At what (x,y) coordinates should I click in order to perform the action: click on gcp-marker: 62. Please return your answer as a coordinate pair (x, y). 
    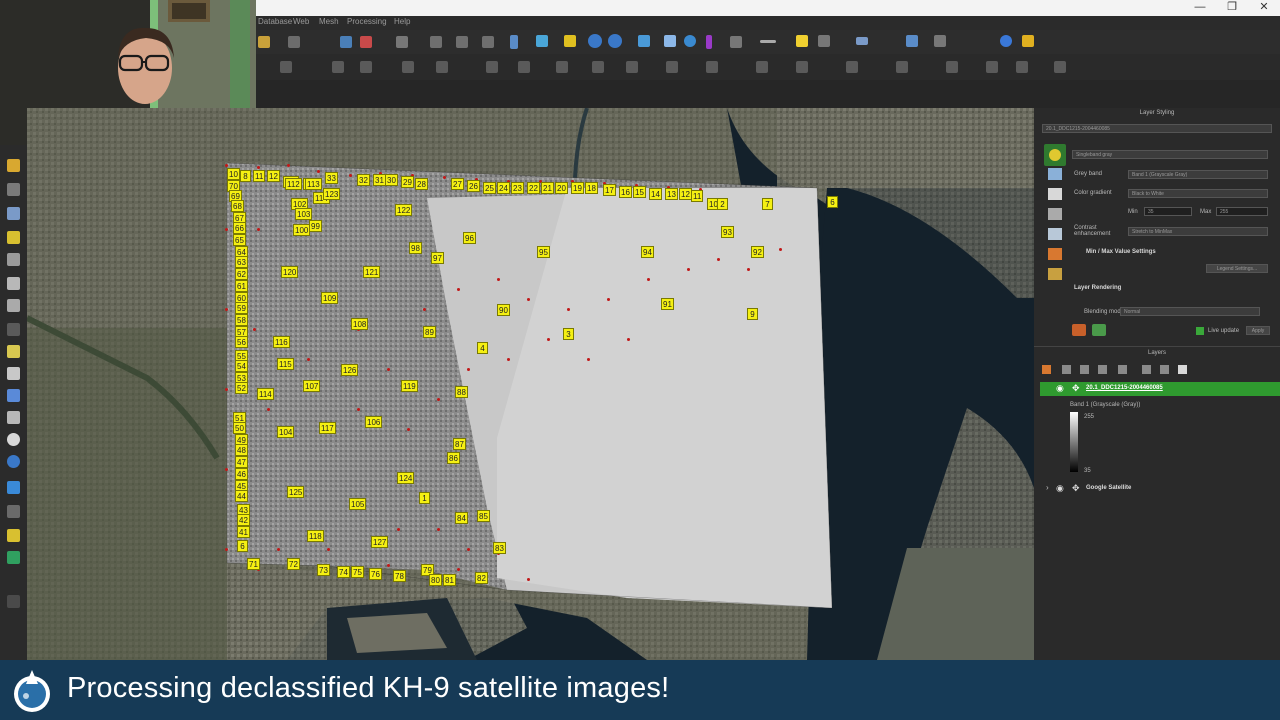
    Looking at the image, I should click on (241, 274).